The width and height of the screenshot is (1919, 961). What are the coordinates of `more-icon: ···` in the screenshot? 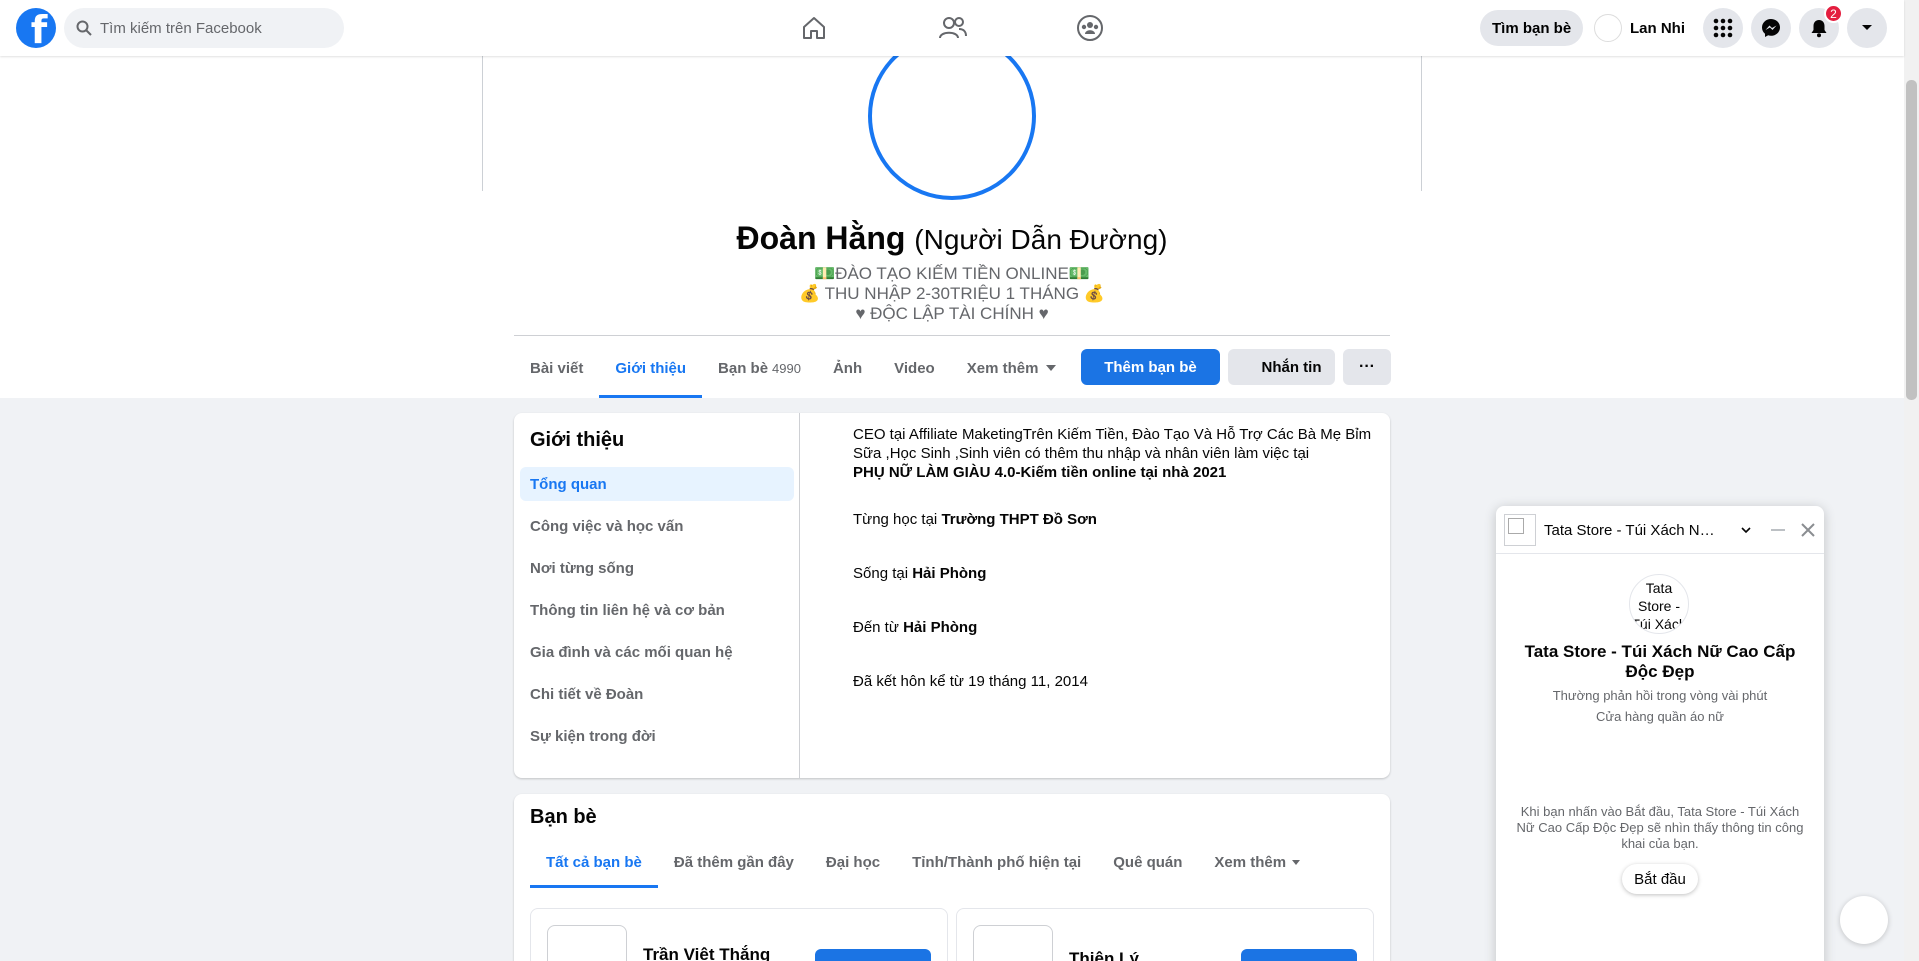 It's located at (1367, 366).